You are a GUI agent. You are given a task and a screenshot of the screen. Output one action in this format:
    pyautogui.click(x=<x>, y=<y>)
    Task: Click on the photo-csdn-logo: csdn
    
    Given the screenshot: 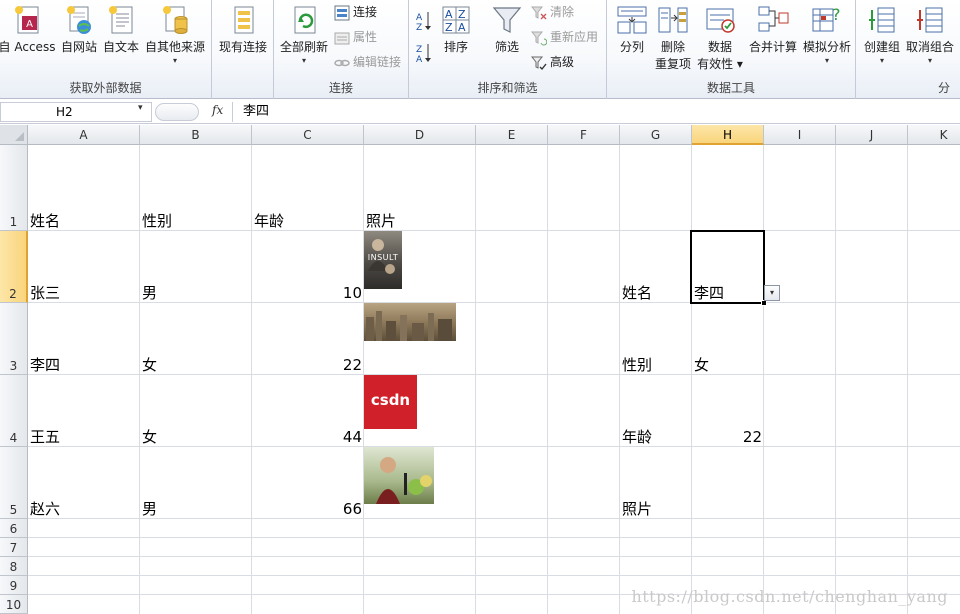 What is the action you would take?
    pyautogui.click(x=390, y=402)
    